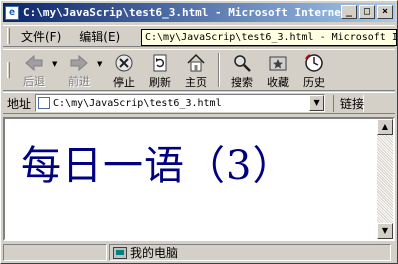  I want to click on toolbar-grip, so click(8, 70).